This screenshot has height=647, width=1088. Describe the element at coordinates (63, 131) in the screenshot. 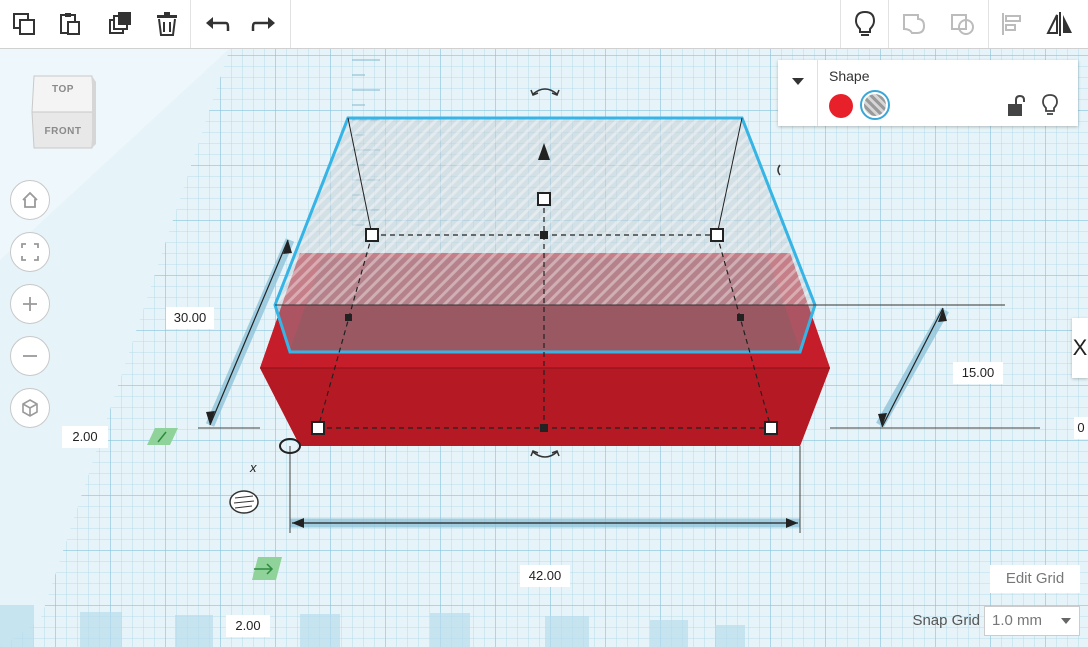

I see `view-cube-front-label: FRONT` at that location.